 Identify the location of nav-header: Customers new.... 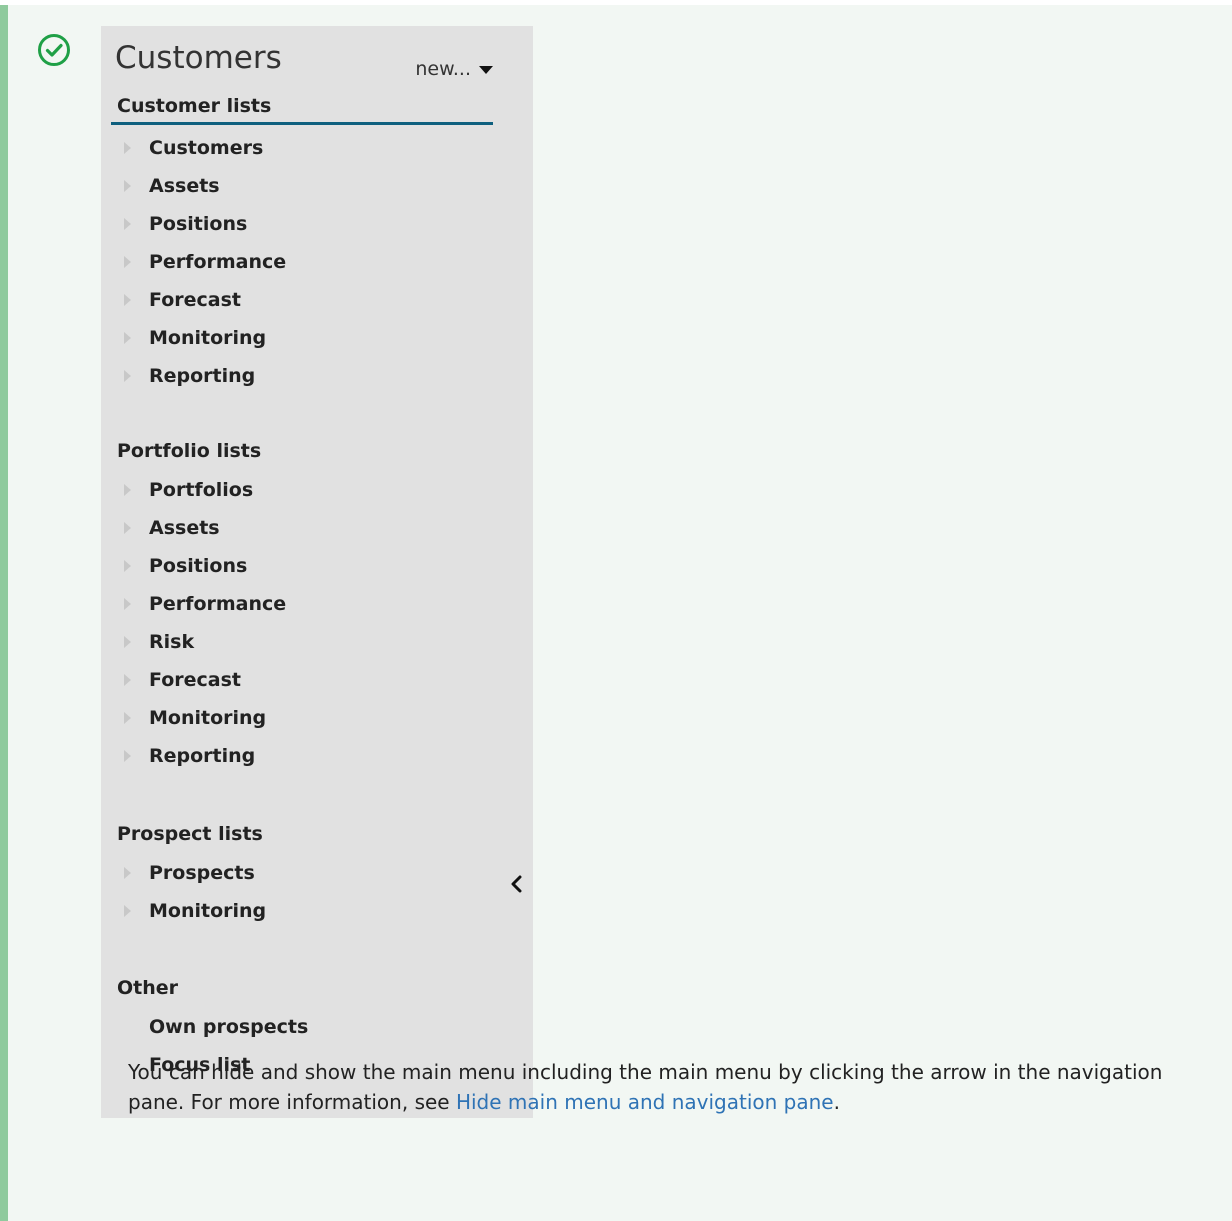
(304, 60).